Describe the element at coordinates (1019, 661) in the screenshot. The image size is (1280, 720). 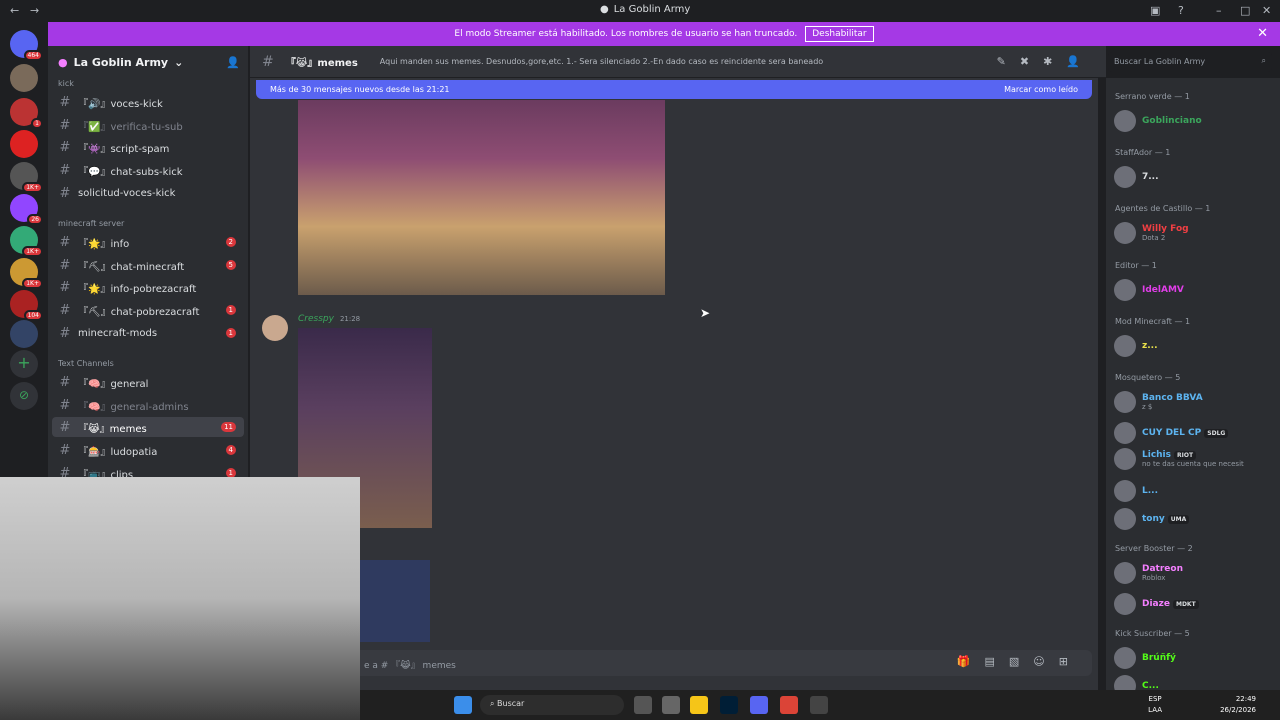
I see `composer-toolbar-icons: 🎁▤▧☺⊞` at that location.